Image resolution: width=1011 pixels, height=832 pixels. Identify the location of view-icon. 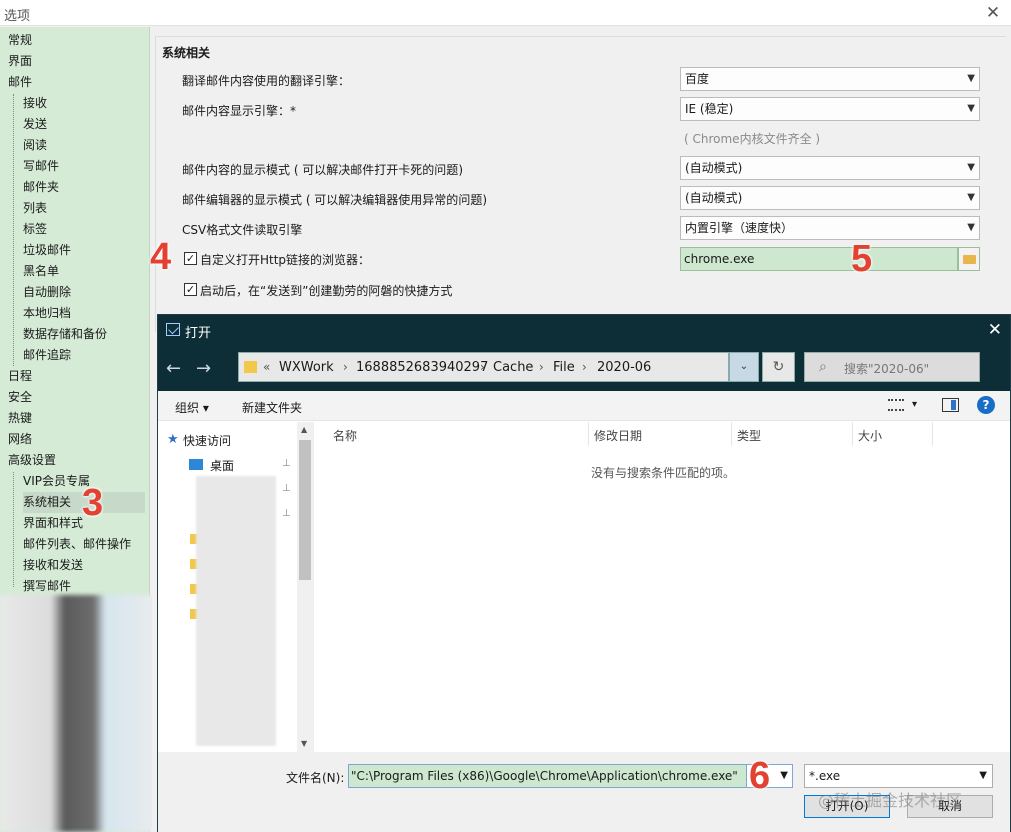
(896, 405).